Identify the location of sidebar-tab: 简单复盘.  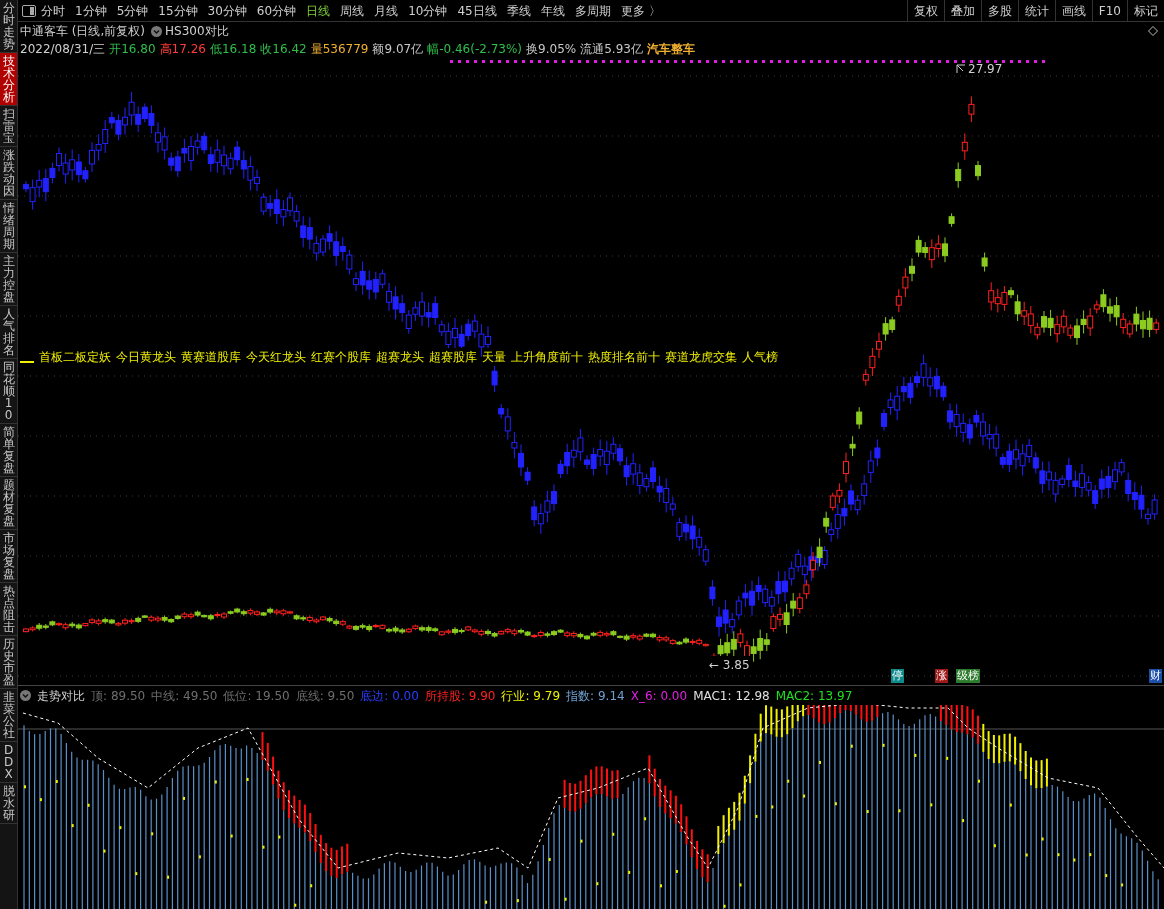
(8, 450).